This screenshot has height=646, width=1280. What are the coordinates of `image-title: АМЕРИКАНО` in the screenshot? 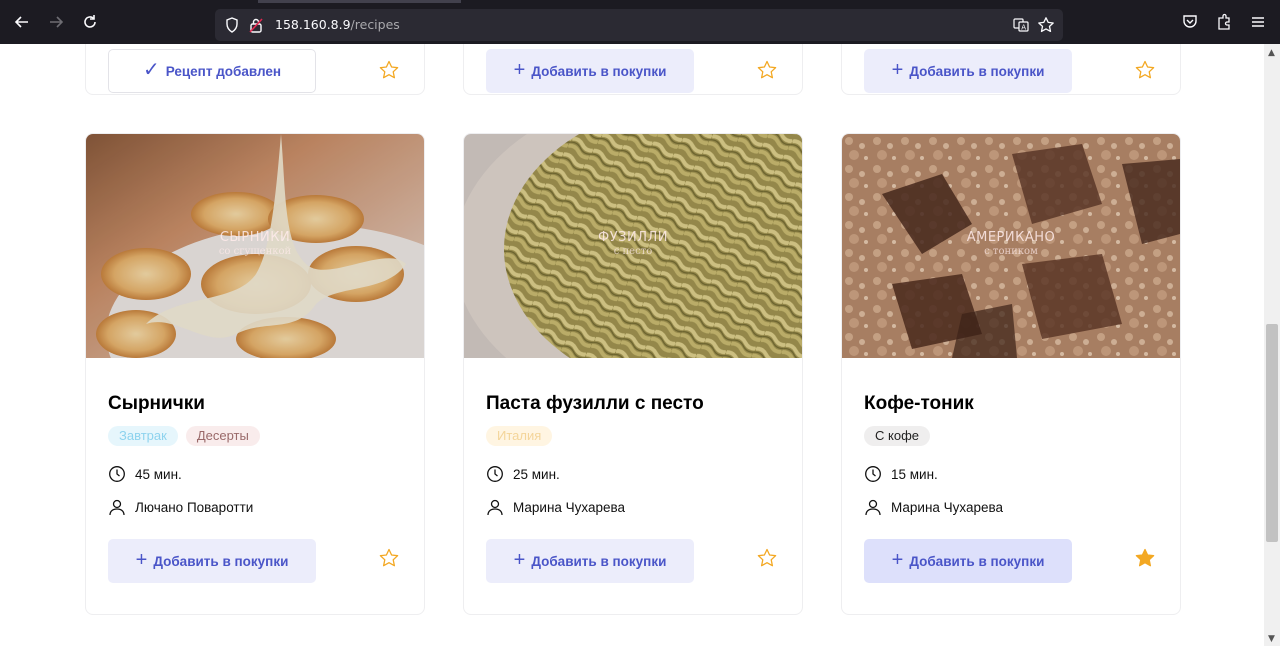 It's located at (1011, 237).